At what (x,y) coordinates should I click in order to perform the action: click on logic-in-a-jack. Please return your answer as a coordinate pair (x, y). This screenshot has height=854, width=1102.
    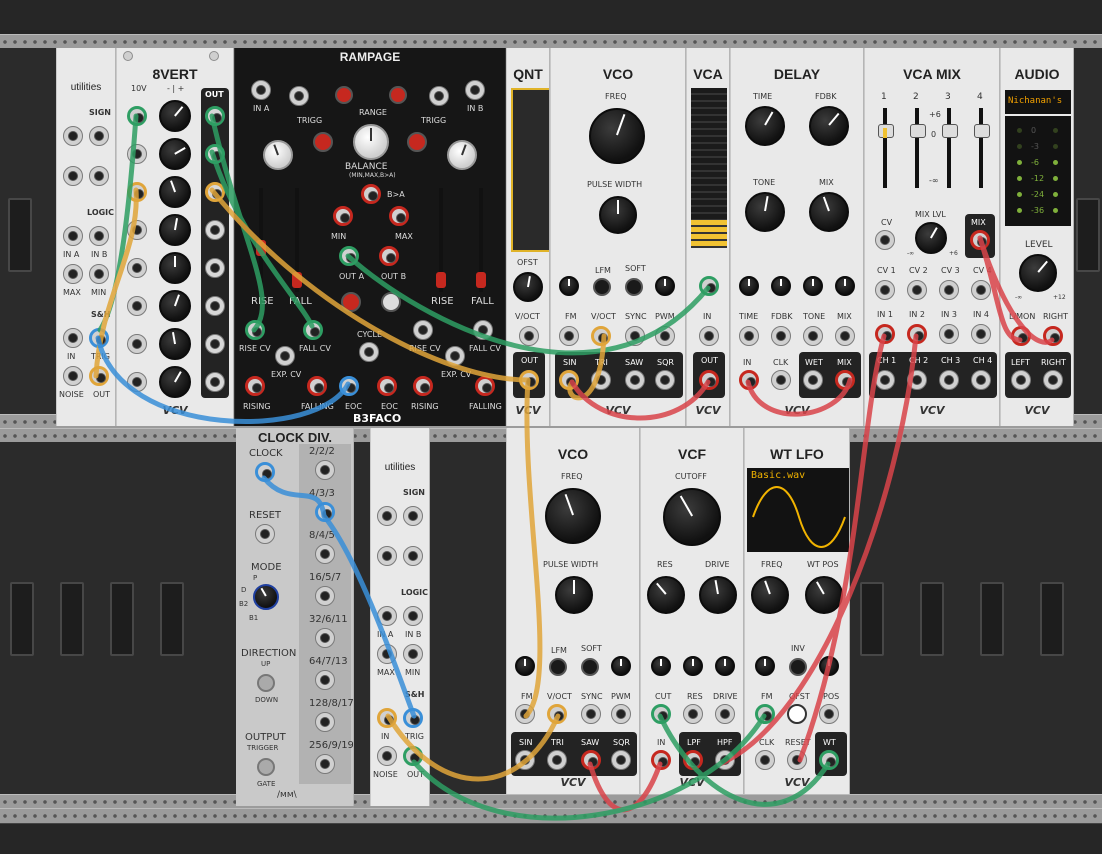
    Looking at the image, I should click on (387, 616).